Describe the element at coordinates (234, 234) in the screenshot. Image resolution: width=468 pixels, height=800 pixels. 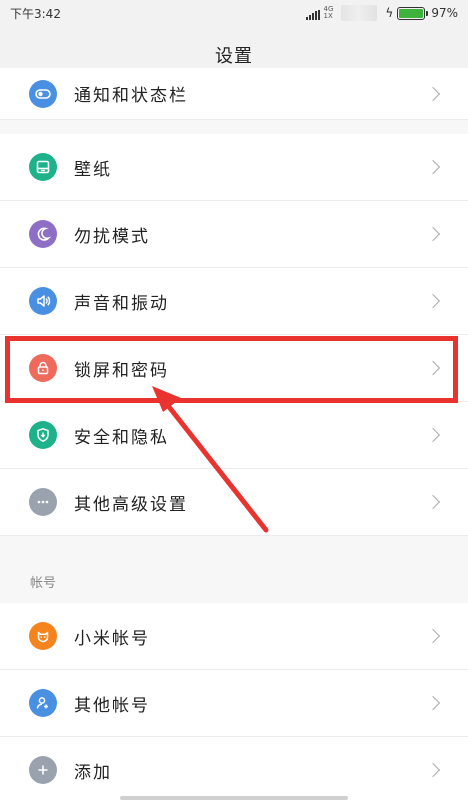
I see `settings-item-dnd: 勿扰模式` at that location.